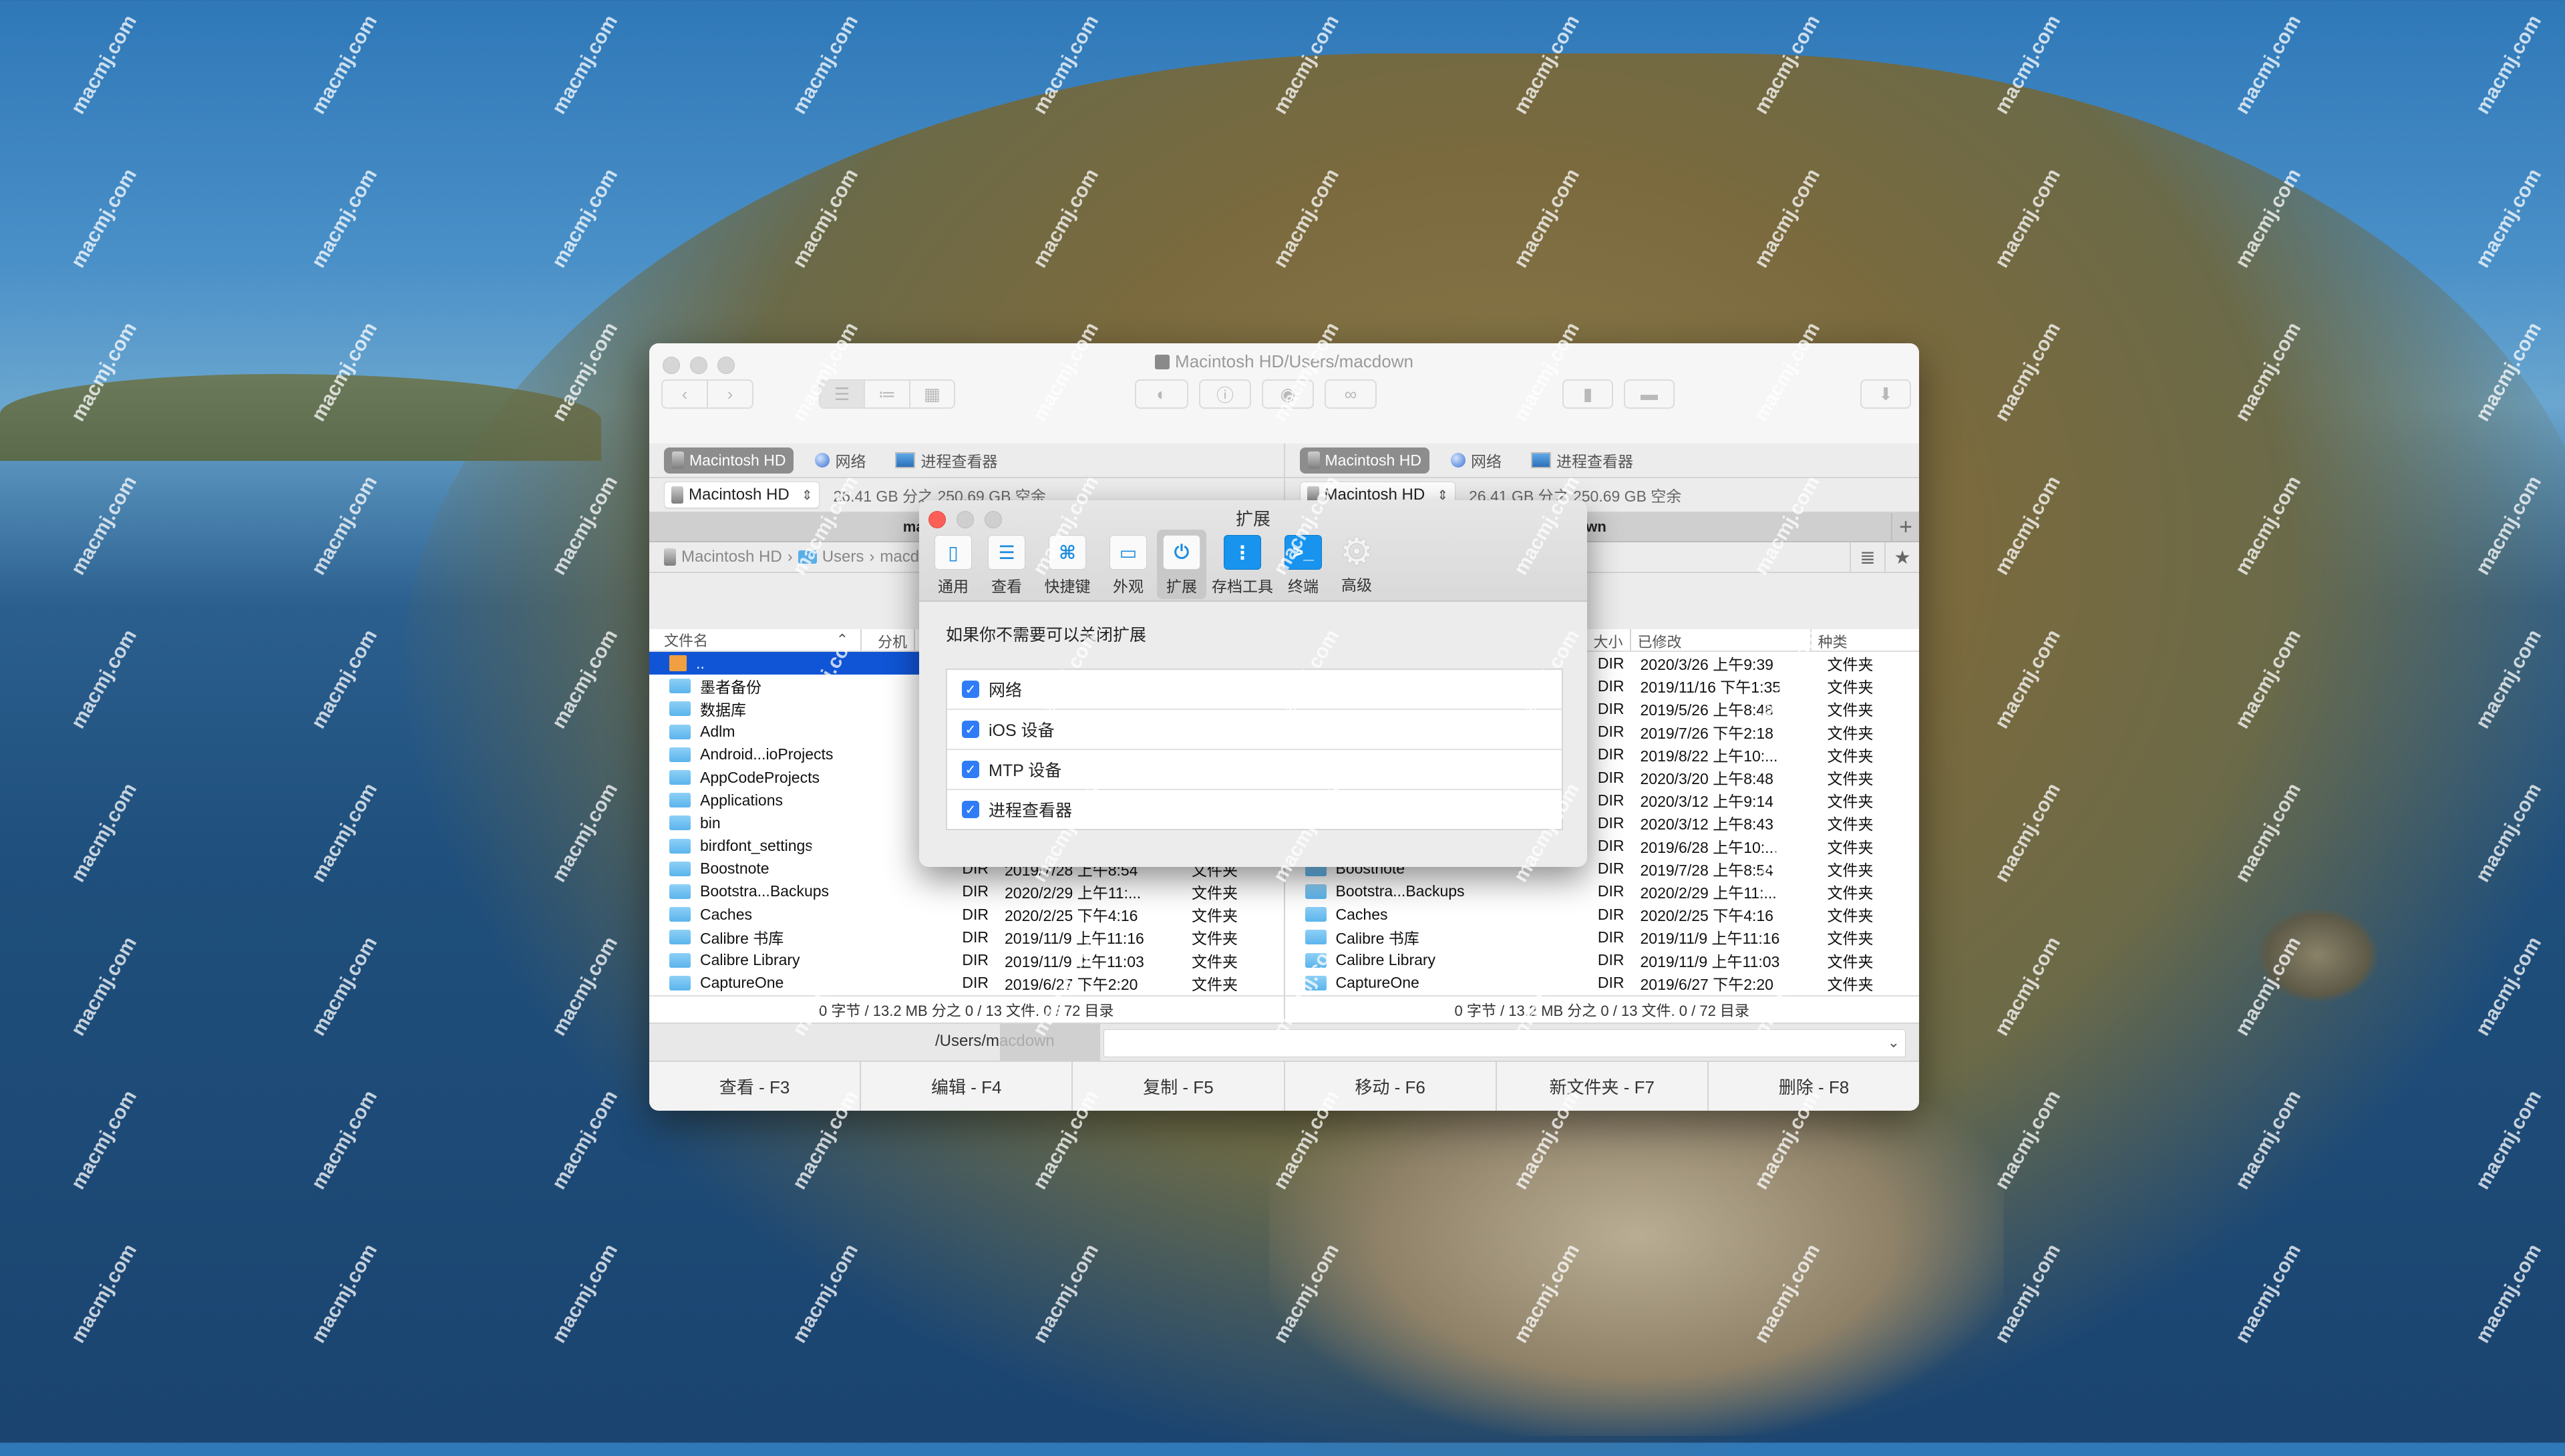 This screenshot has width=2565, height=1456. Describe the element at coordinates (685, 394) in the screenshot. I see `back-button: ‹` at that location.